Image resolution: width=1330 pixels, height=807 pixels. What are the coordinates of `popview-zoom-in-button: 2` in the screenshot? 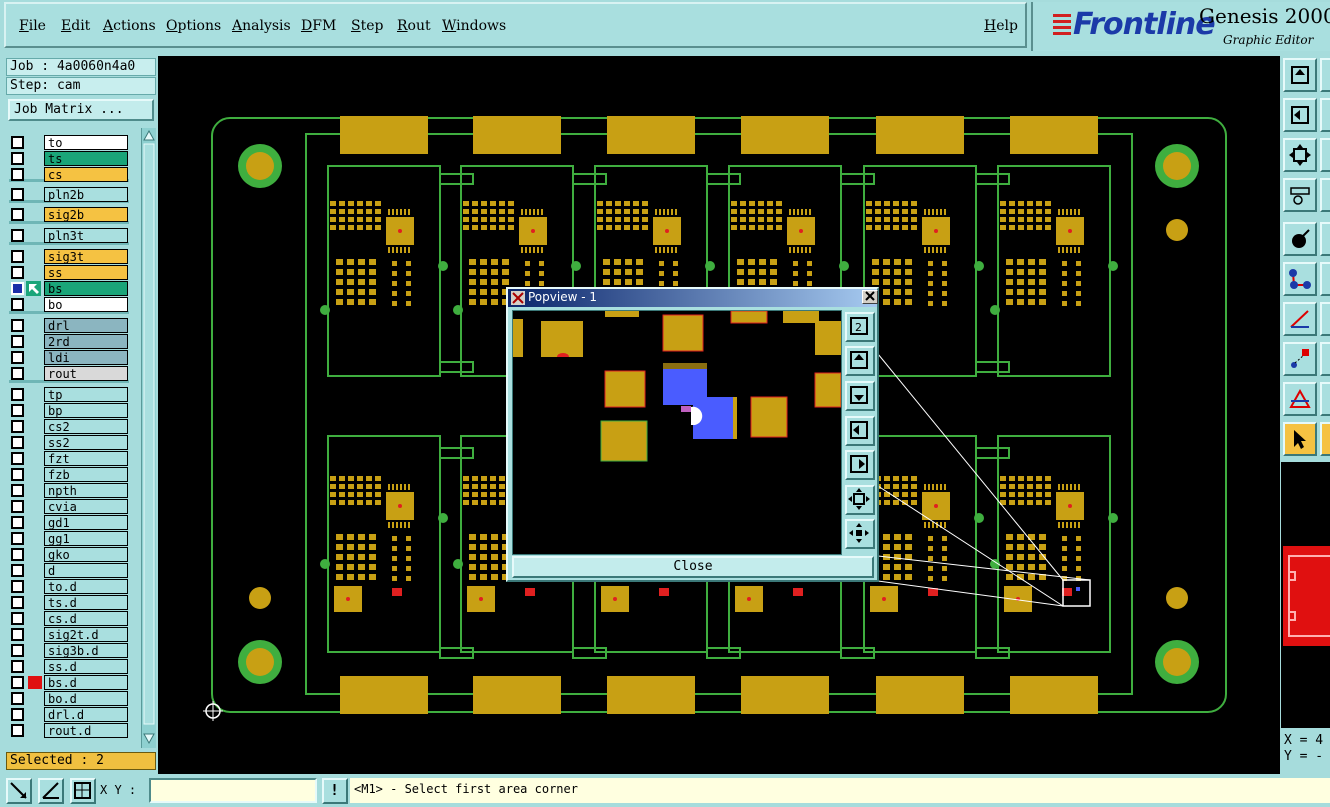 It's located at (860, 327).